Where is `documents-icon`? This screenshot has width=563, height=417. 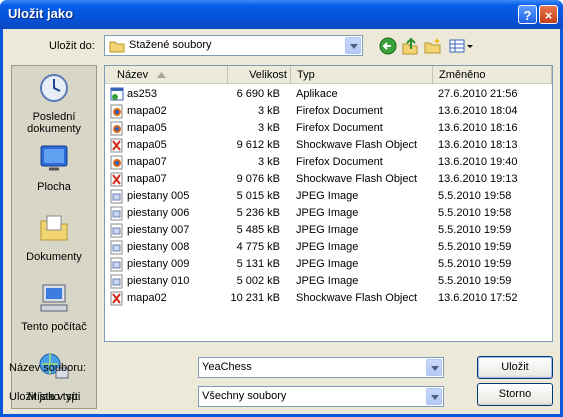 documents-icon is located at coordinates (54, 228).